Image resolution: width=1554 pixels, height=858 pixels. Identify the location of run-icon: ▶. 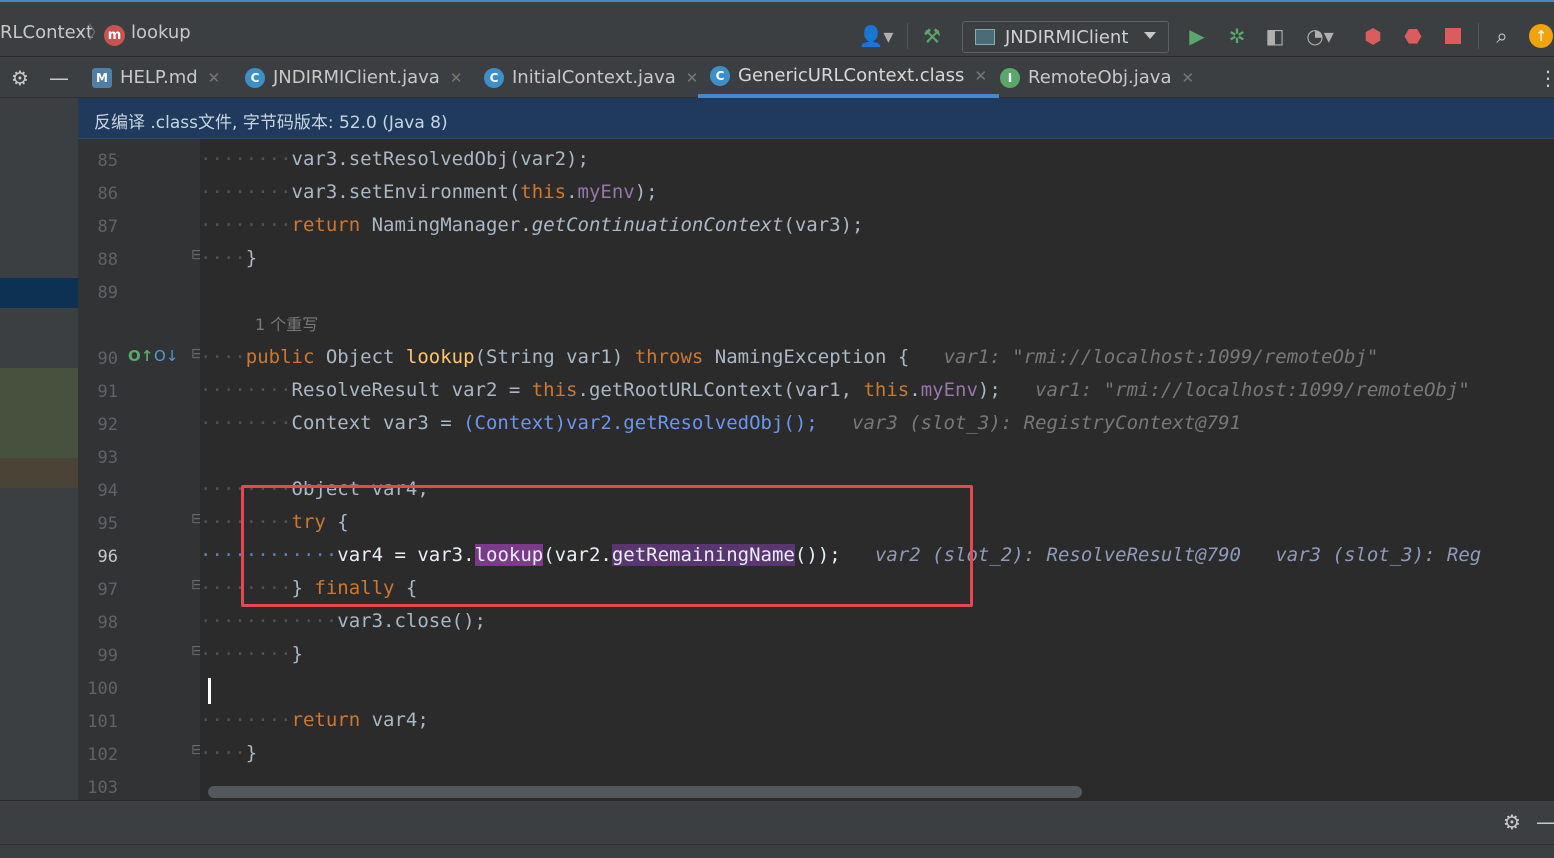
(1197, 36).